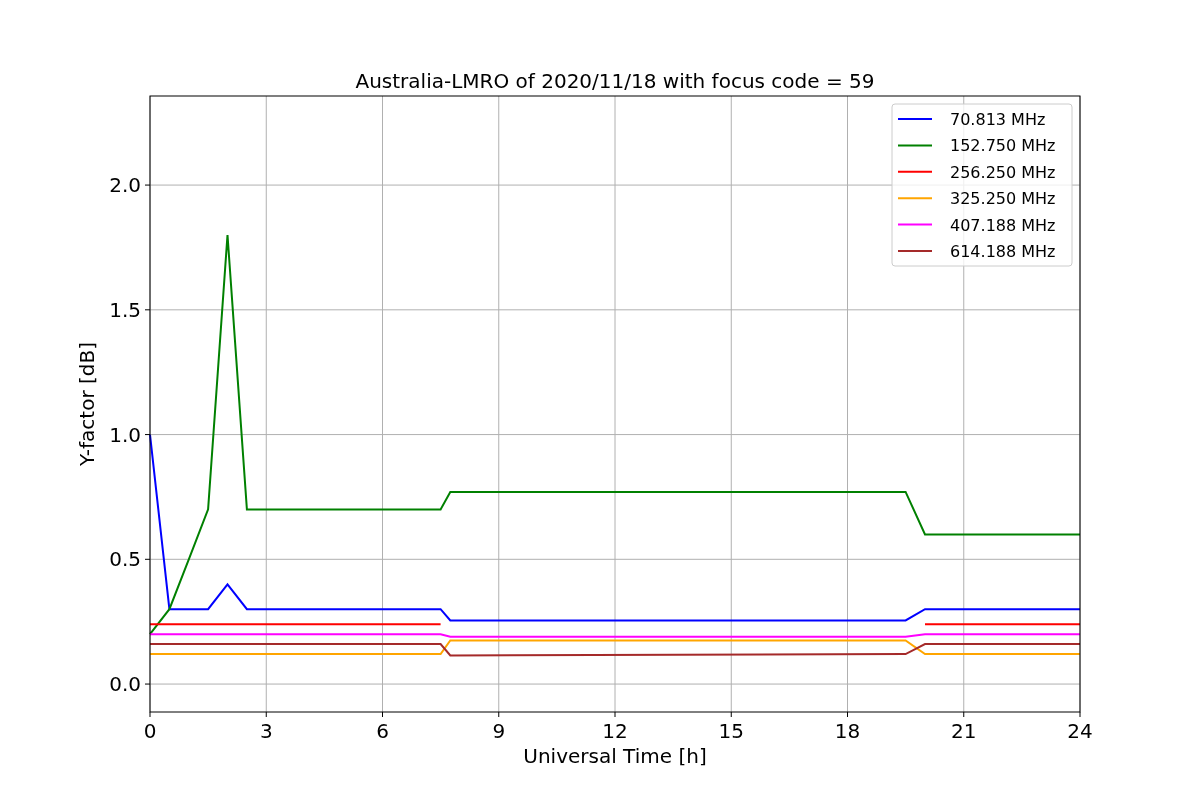  What do you see at coordinates (964, 731) in the screenshot?
I see `x-tick-label: 21` at bounding box center [964, 731].